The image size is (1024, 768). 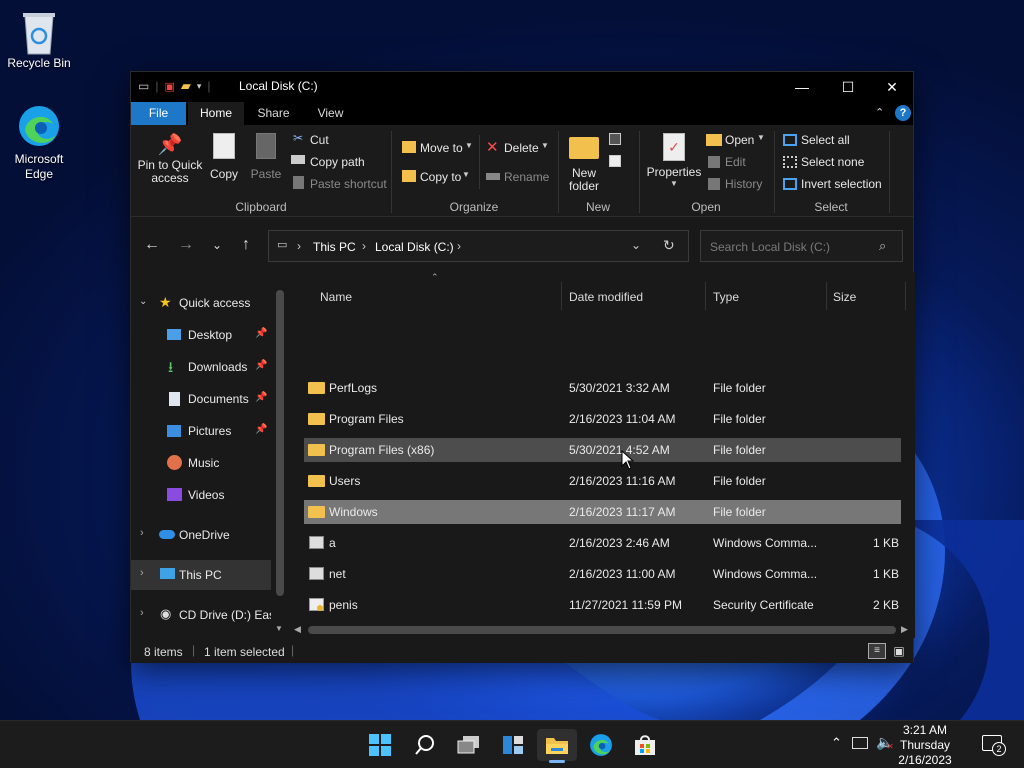 I want to click on pin-quick-access-button: 📌 Pin to Quick access, so click(x=170, y=163).